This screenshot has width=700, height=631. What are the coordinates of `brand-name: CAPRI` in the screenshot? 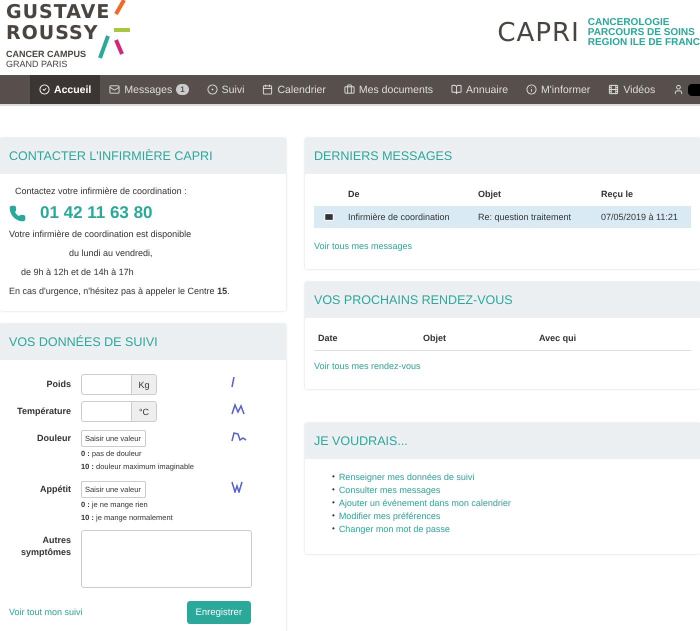 It's located at (538, 33).